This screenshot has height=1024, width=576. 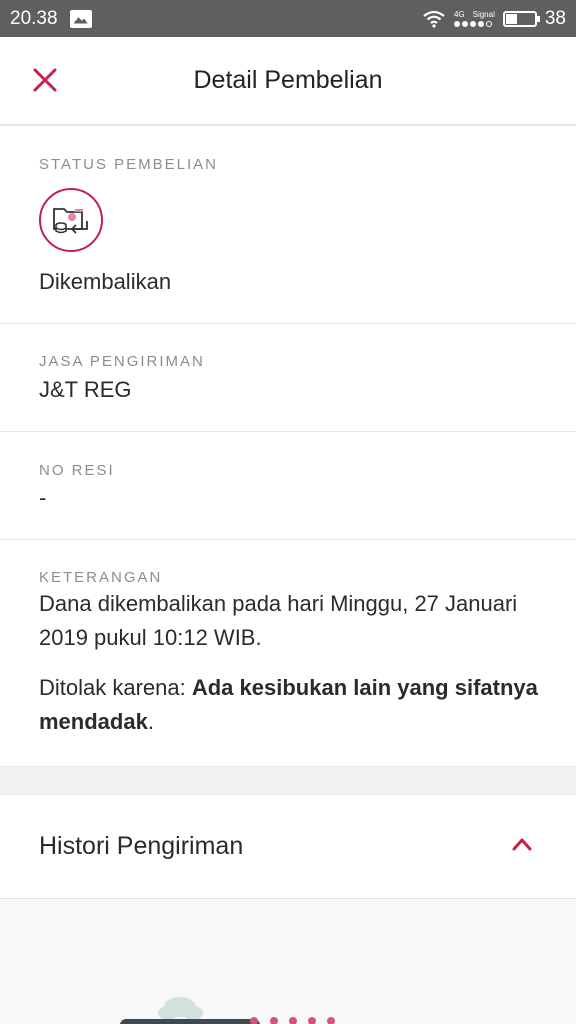 What do you see at coordinates (288, 18) in the screenshot?
I see `status-bar: 20.38 4G Signal 38` at bounding box center [288, 18].